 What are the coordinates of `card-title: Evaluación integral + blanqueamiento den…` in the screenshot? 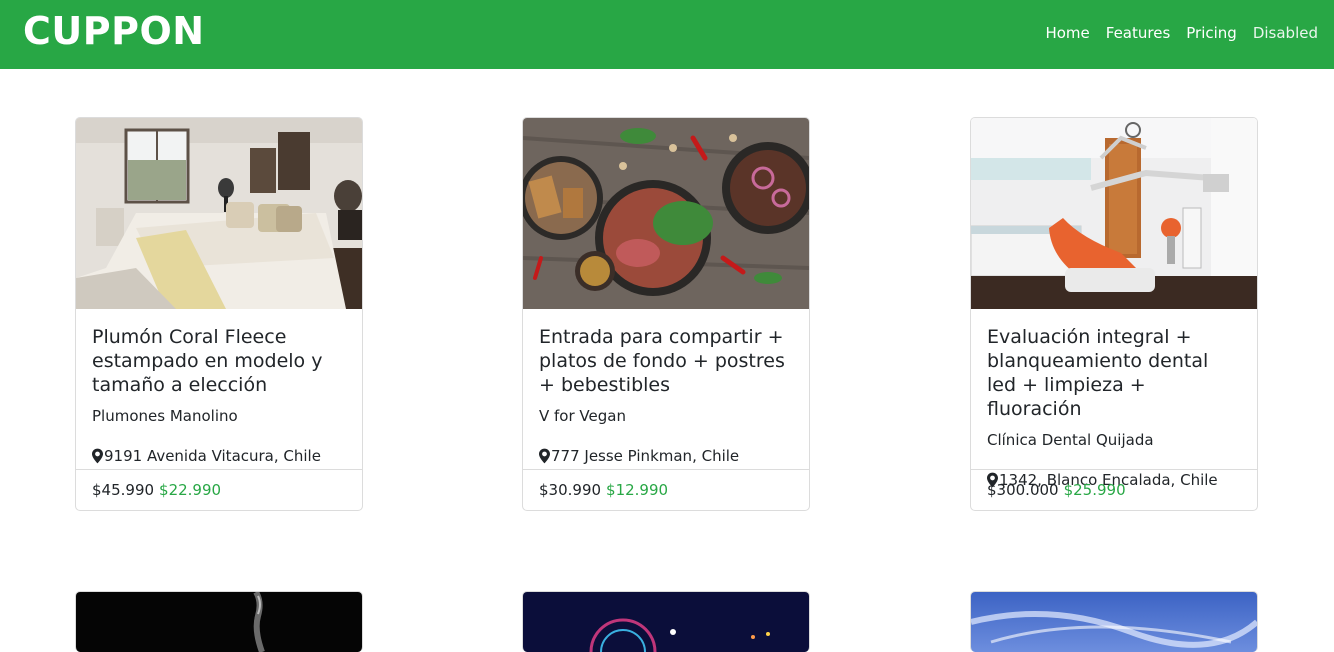 It's located at (1114, 373).